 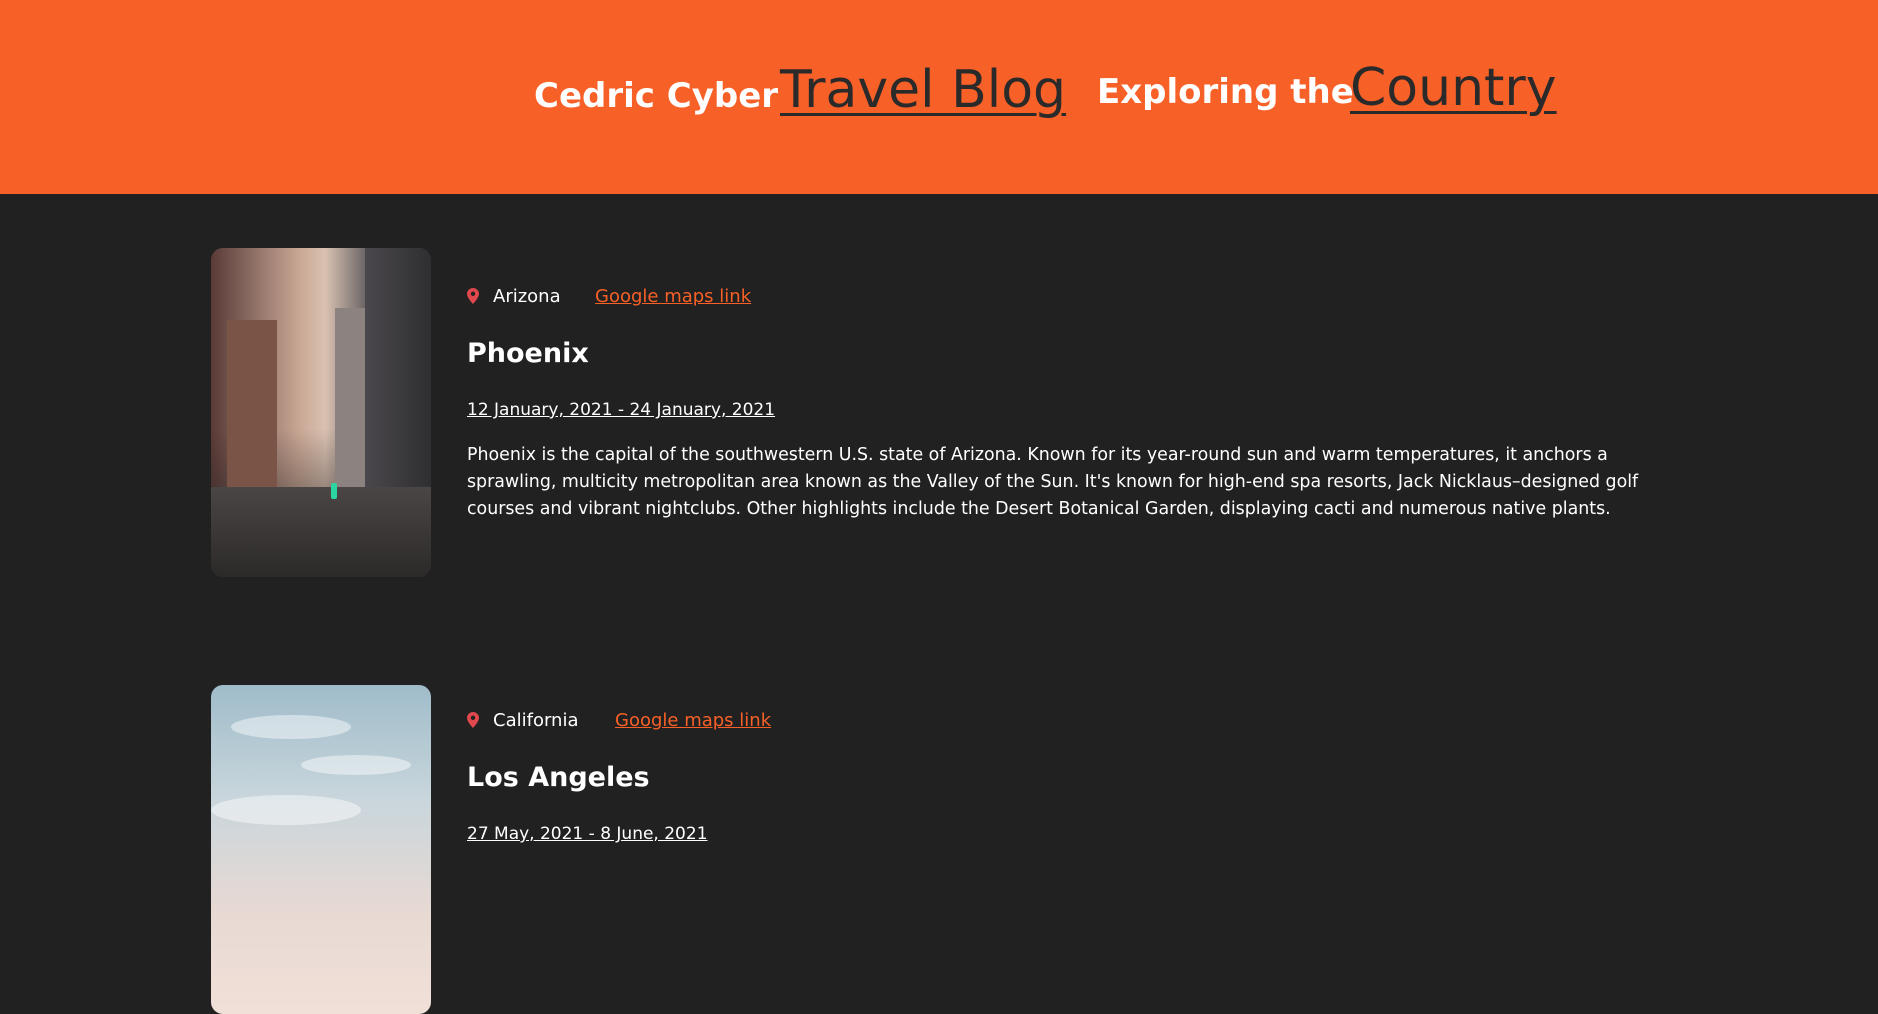 I want to click on city-title: Phoenix, so click(x=528, y=353).